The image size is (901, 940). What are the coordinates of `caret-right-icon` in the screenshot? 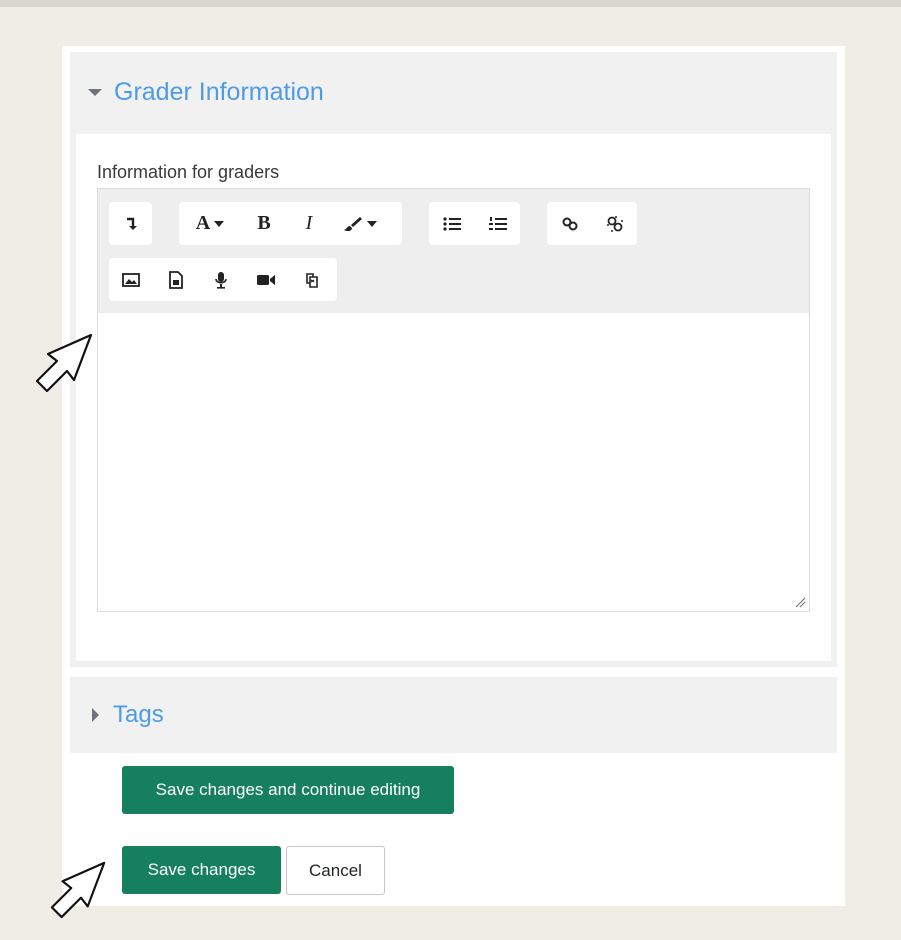 It's located at (95, 715).